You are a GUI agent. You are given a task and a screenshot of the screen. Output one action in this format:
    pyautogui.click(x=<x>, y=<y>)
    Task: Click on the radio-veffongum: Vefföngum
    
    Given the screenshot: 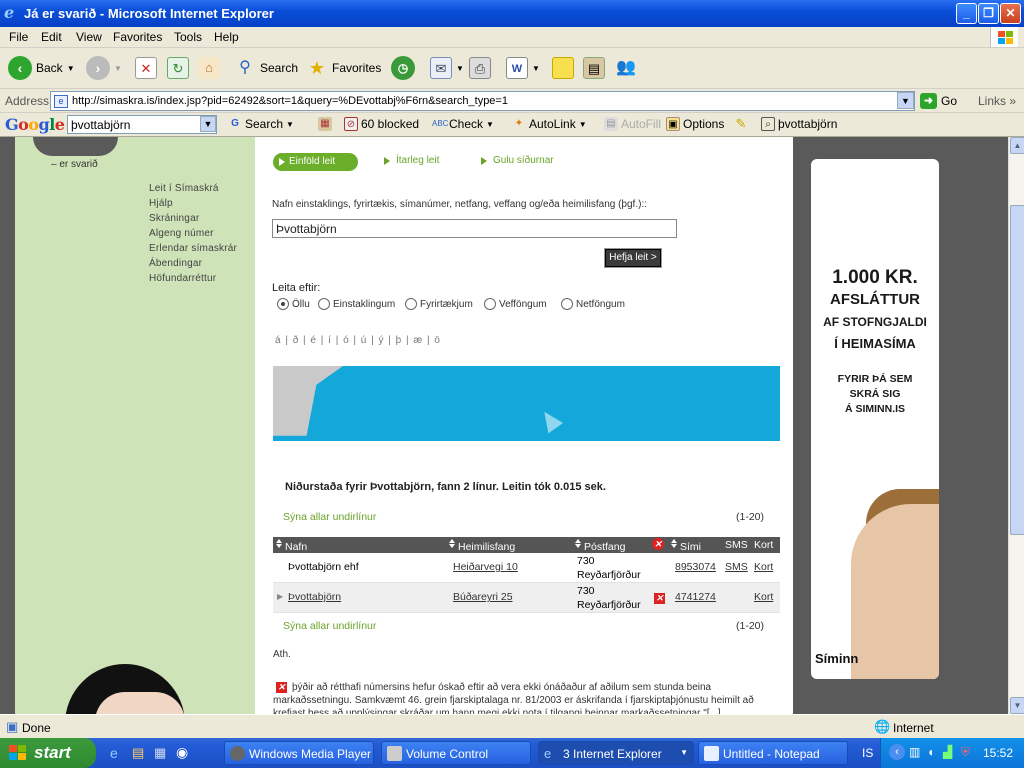 What is the action you would take?
    pyautogui.click(x=515, y=304)
    